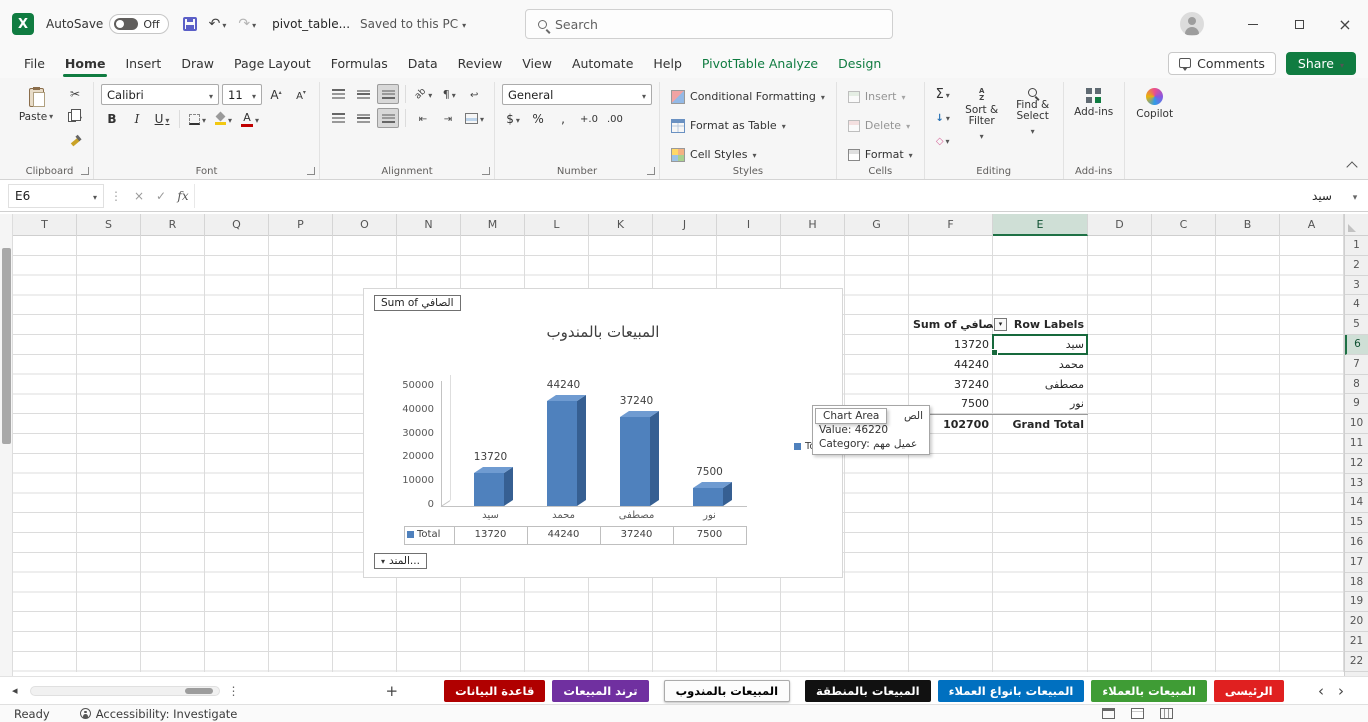 This screenshot has height=722, width=1368. What do you see at coordinates (197, 119) in the screenshot?
I see `borders-button` at bounding box center [197, 119].